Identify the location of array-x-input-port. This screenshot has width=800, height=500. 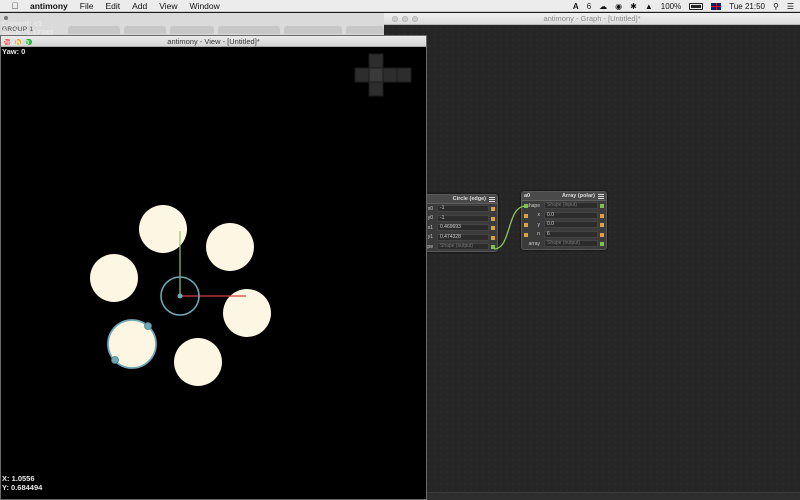
(526, 215).